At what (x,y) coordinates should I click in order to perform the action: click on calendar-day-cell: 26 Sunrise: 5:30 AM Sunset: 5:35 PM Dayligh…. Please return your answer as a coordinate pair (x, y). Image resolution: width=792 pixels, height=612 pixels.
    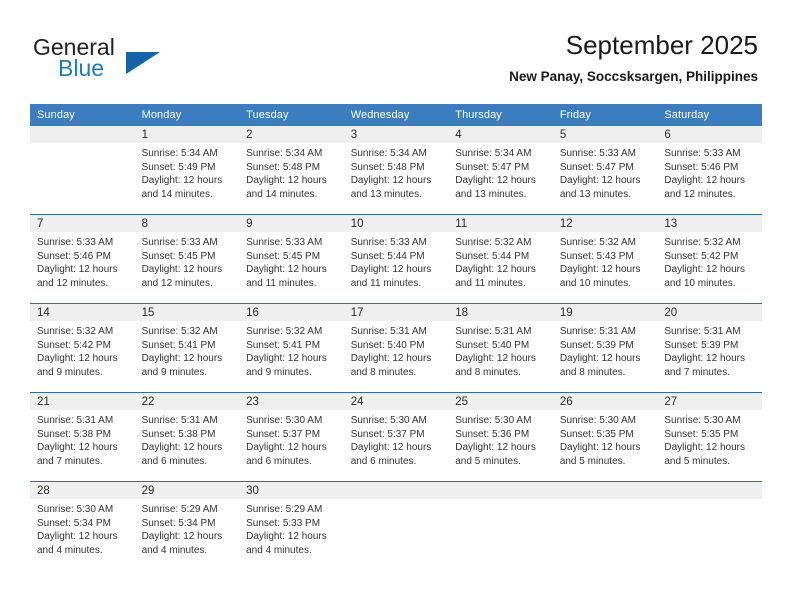
    Looking at the image, I should click on (605, 437).